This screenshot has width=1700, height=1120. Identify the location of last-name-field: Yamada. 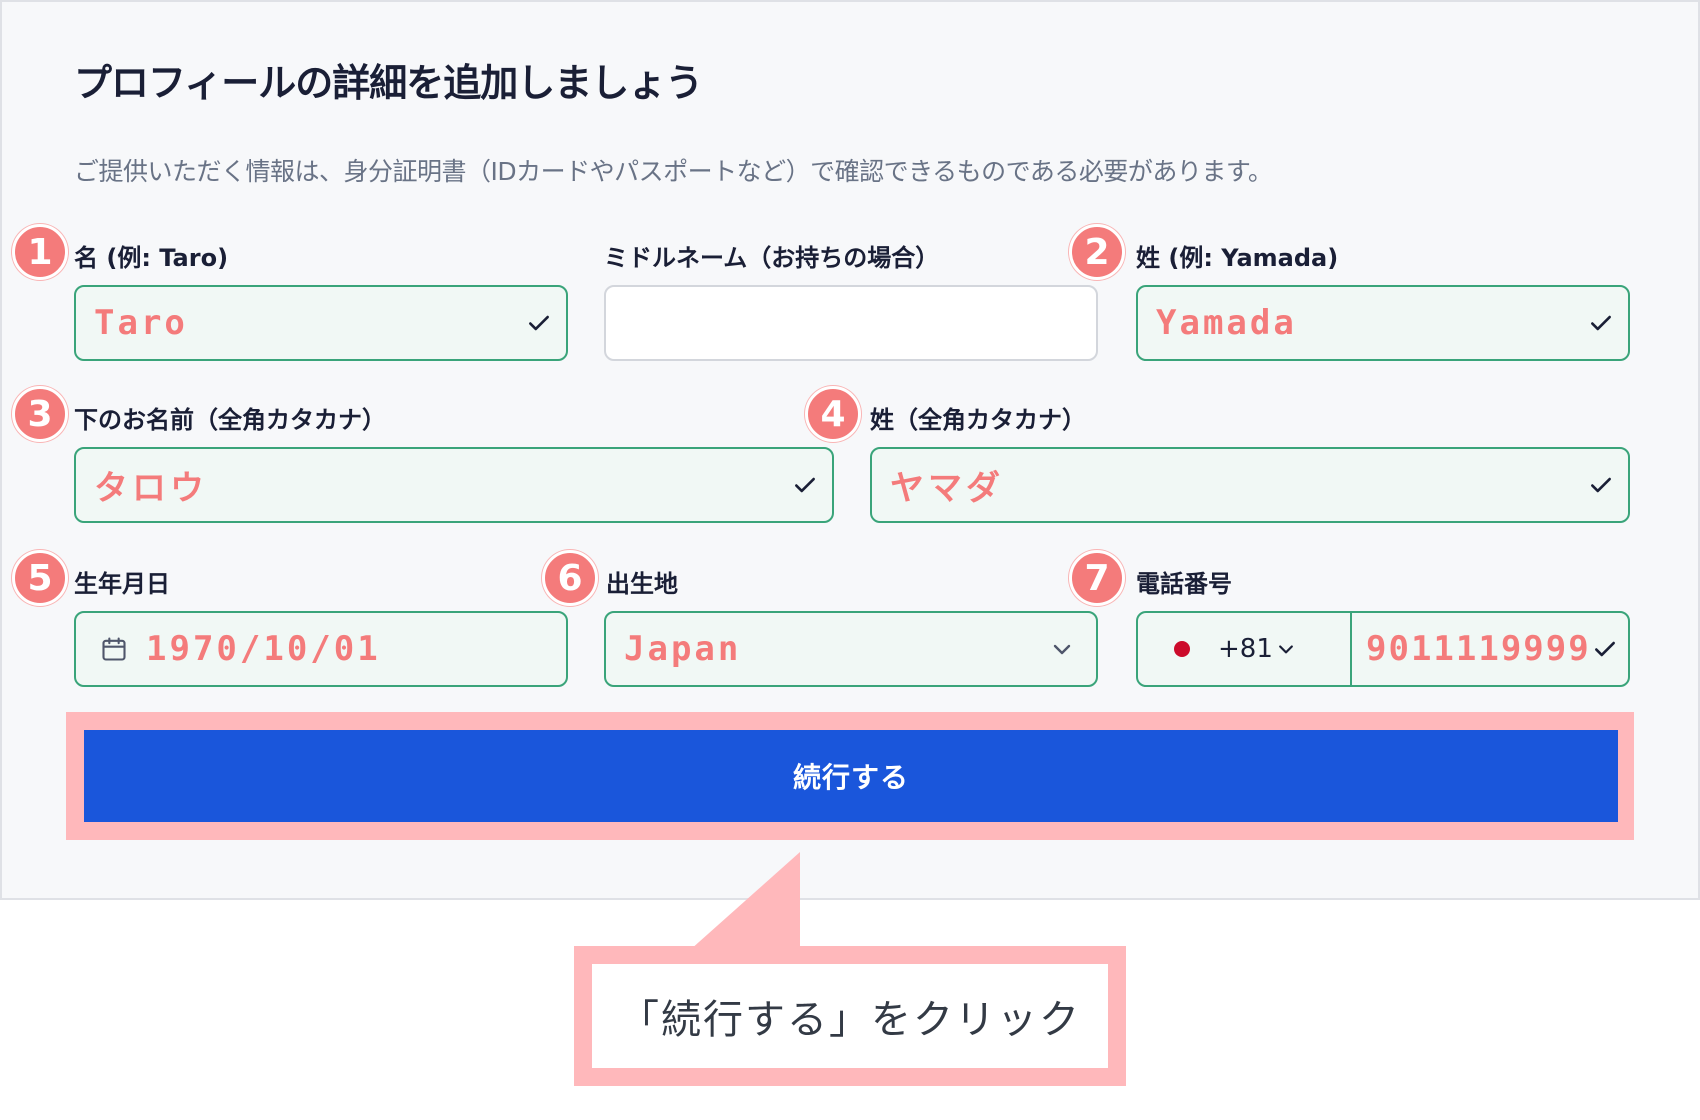
(1383, 323).